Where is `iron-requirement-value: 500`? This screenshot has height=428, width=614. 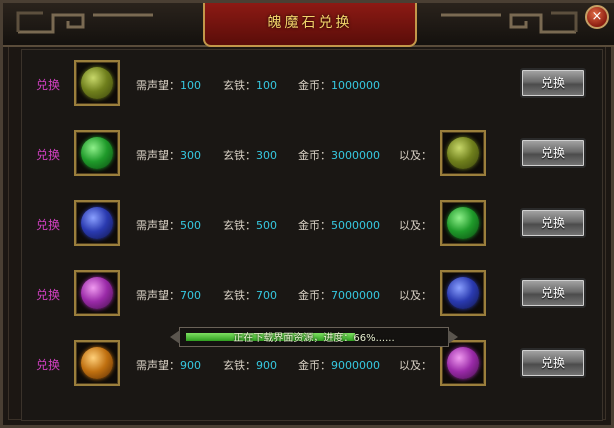
iron-requirement-value: 500 is located at coordinates (266, 225).